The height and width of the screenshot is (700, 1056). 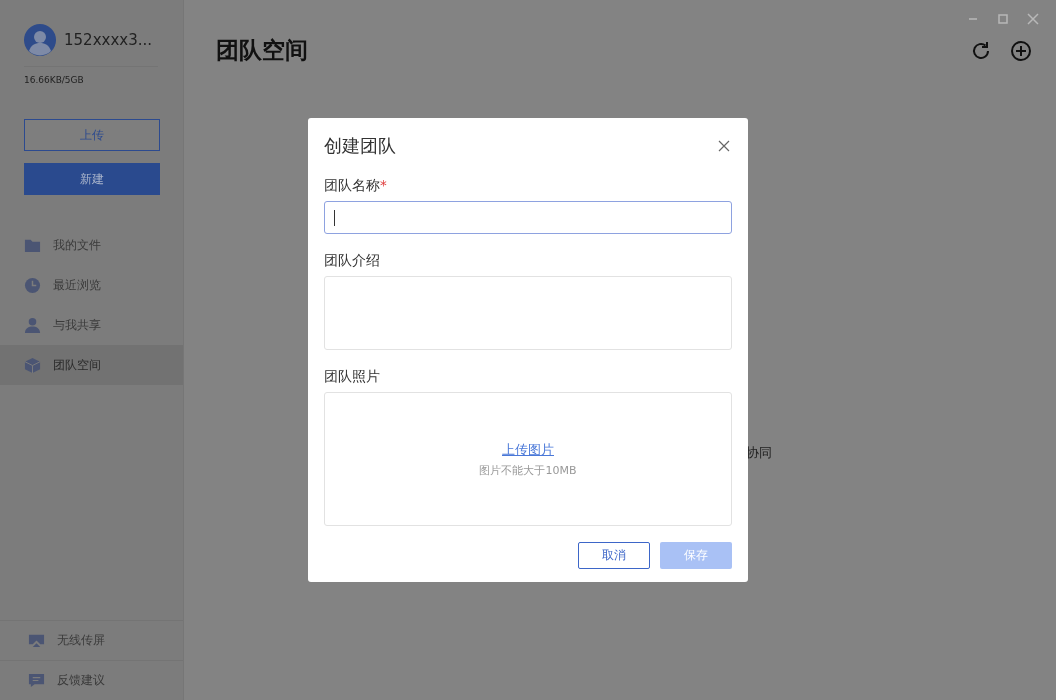 What do you see at coordinates (92, 135) in the screenshot?
I see `upload-button: 上传` at bounding box center [92, 135].